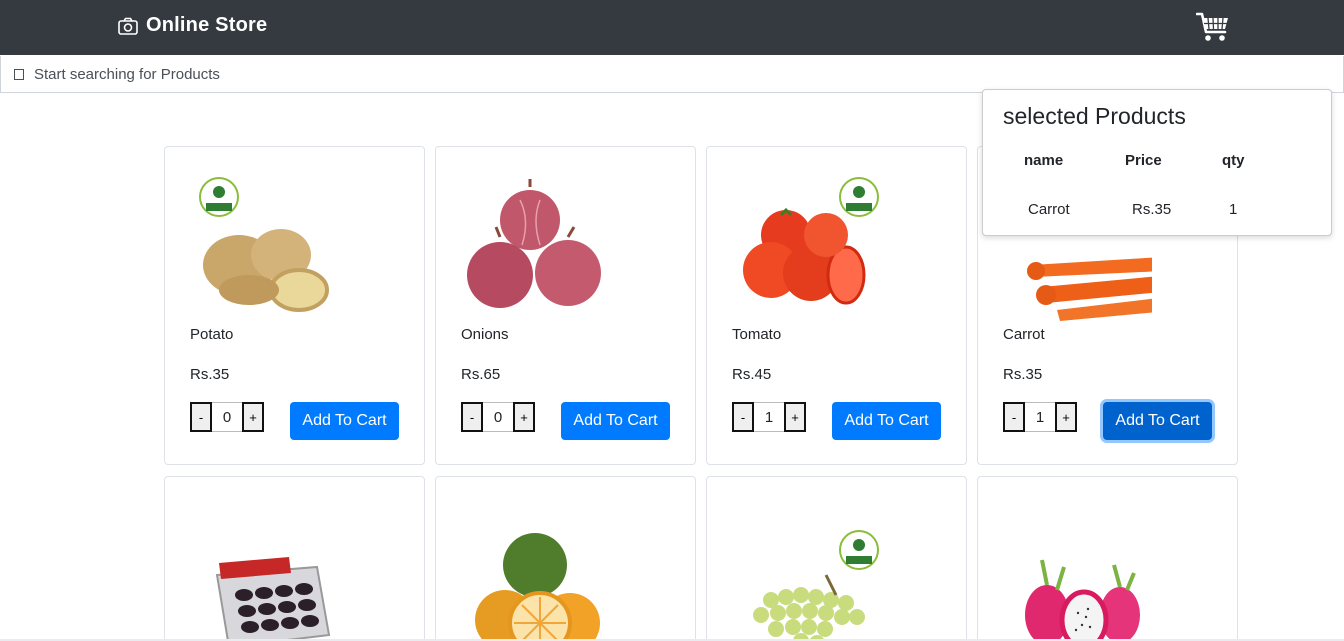 The width and height of the screenshot is (1344, 641). Describe the element at coordinates (752, 374) in the screenshot. I see `product-price: Rs.45` at that location.